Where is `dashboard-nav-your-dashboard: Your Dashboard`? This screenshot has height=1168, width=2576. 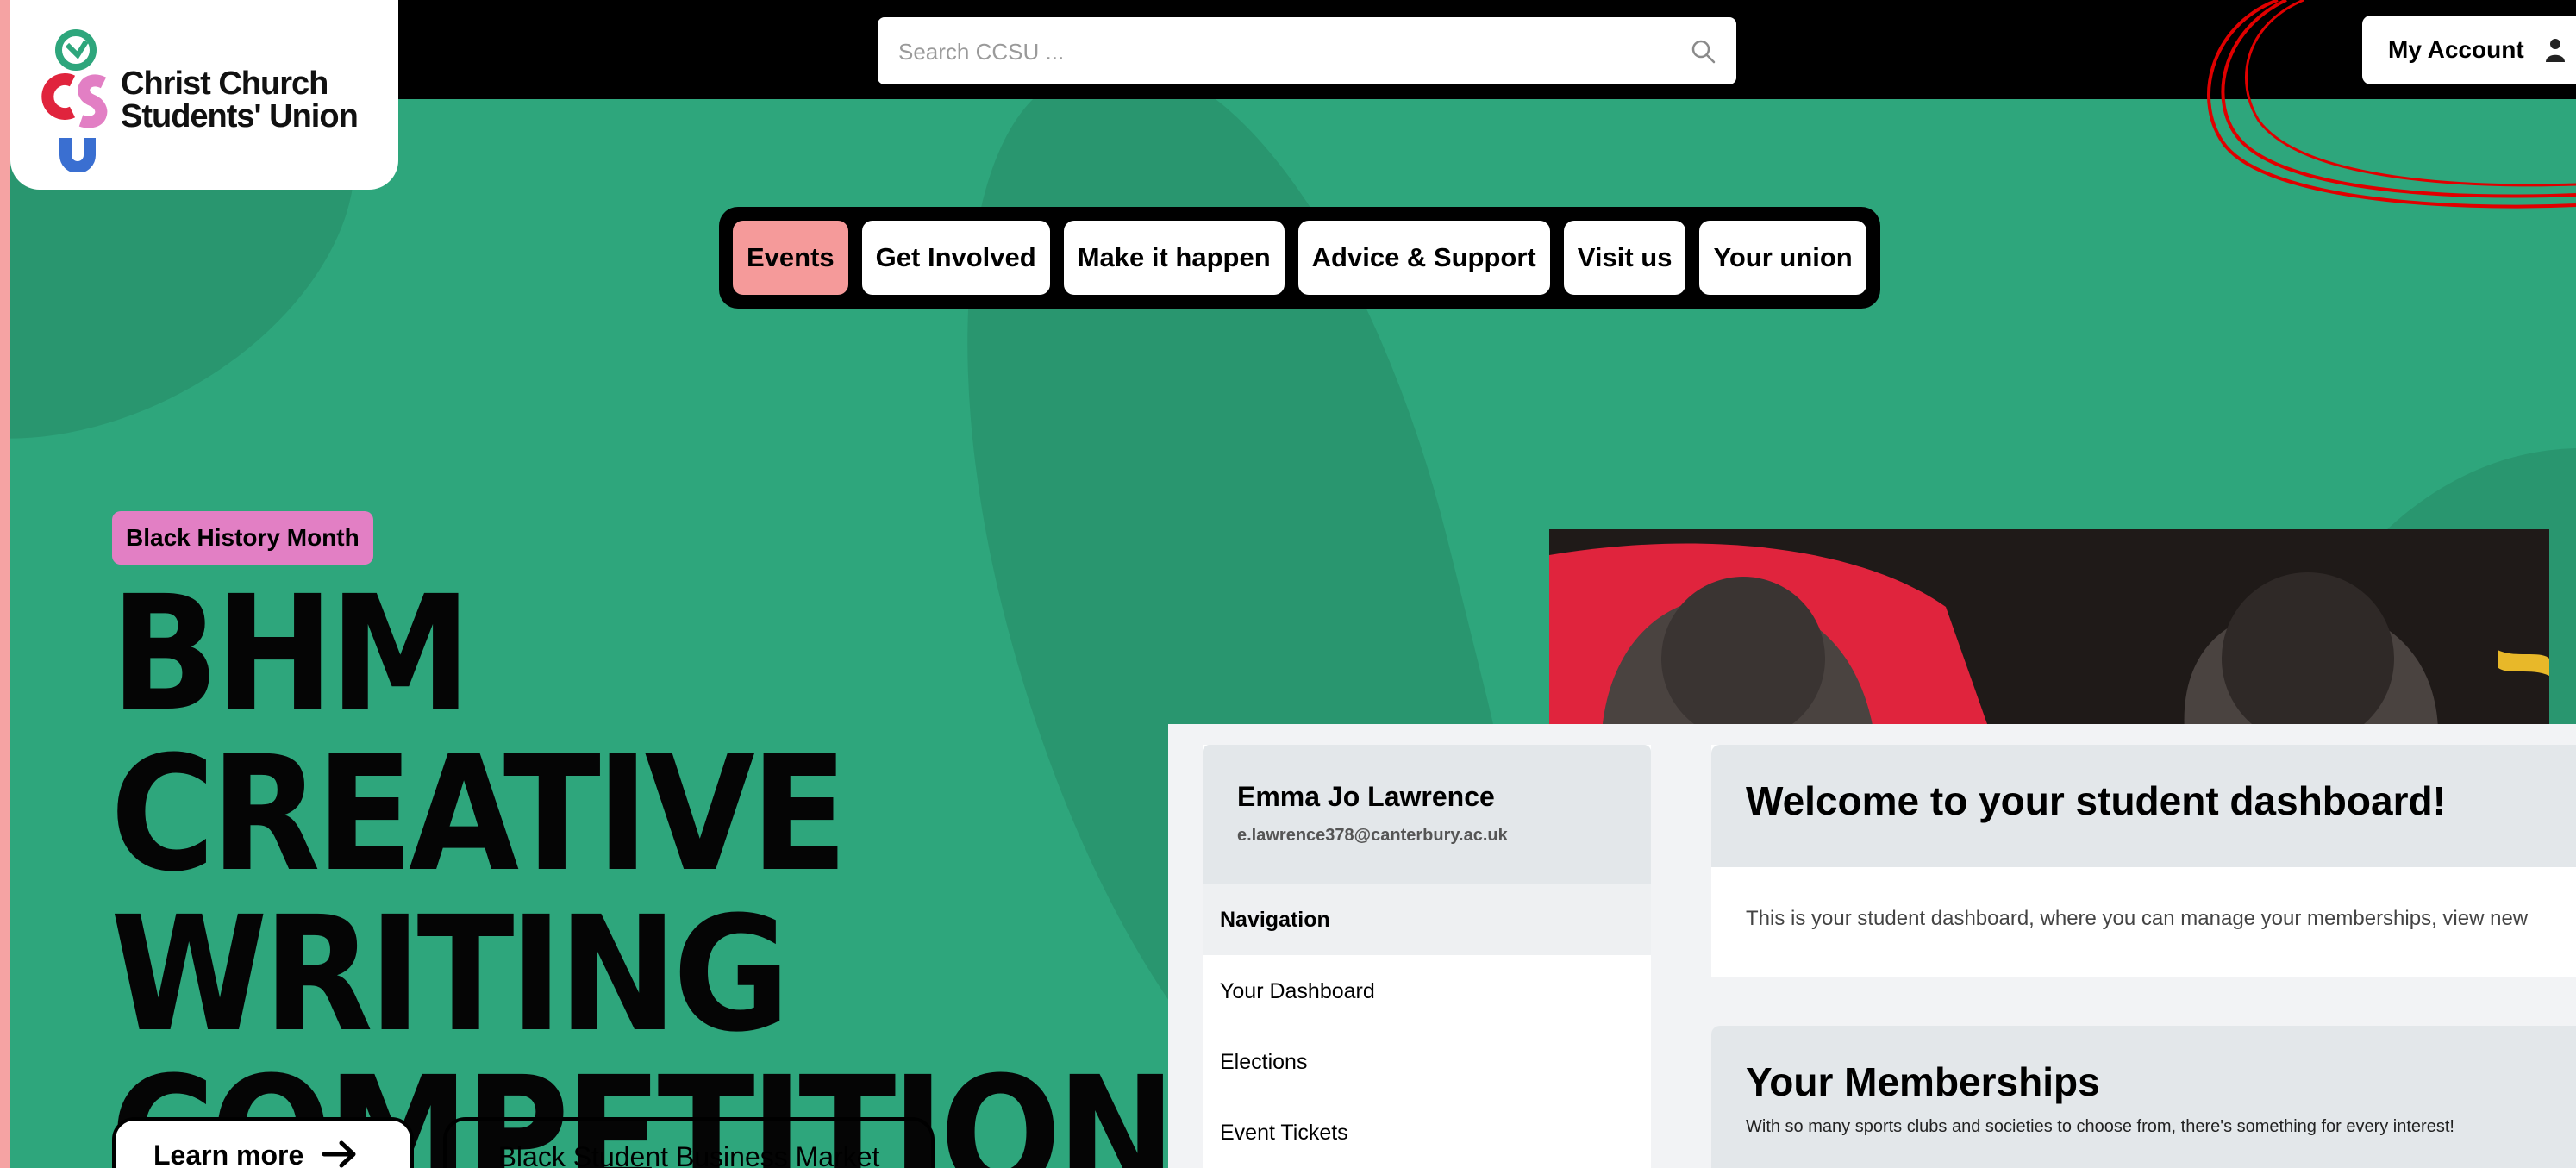
dashboard-nav-your-dashboard: Your Dashboard is located at coordinates (1298, 991).